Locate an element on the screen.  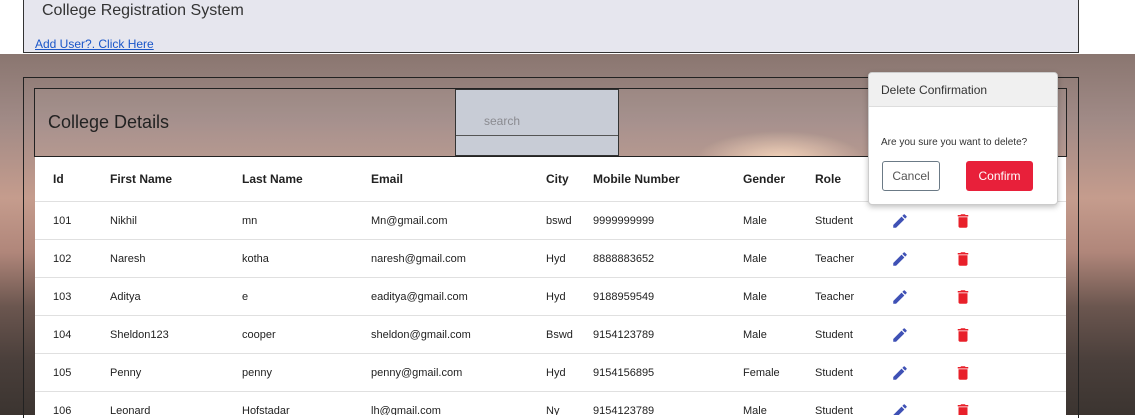
column-header-email: Email is located at coordinates (458, 179).